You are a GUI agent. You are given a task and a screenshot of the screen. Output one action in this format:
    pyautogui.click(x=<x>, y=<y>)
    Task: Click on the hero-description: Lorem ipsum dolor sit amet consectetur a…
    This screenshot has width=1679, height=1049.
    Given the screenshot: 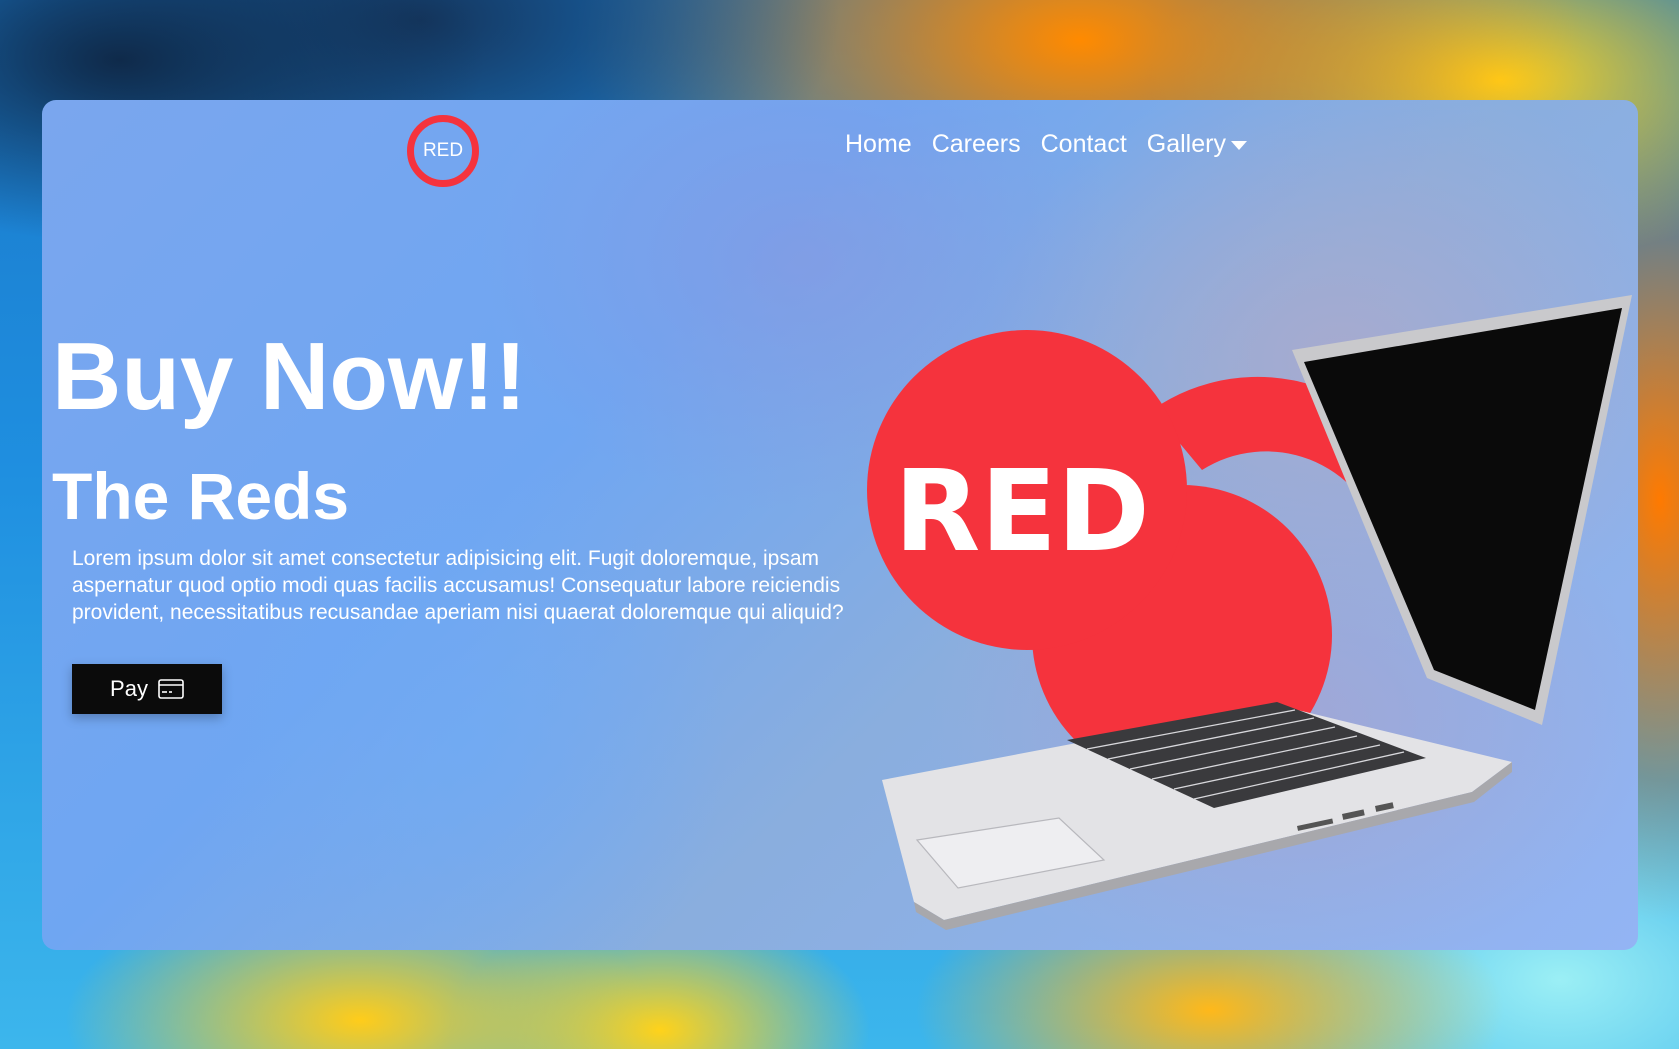 What is the action you would take?
    pyautogui.click(x=458, y=585)
    